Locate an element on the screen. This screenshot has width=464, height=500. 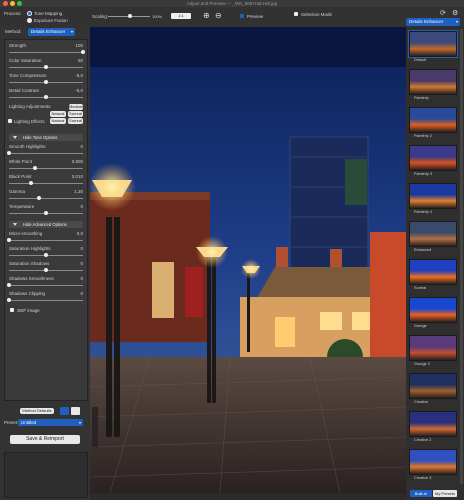
lighting-natural-plus-button: Natural + is located at coordinates (58, 123).